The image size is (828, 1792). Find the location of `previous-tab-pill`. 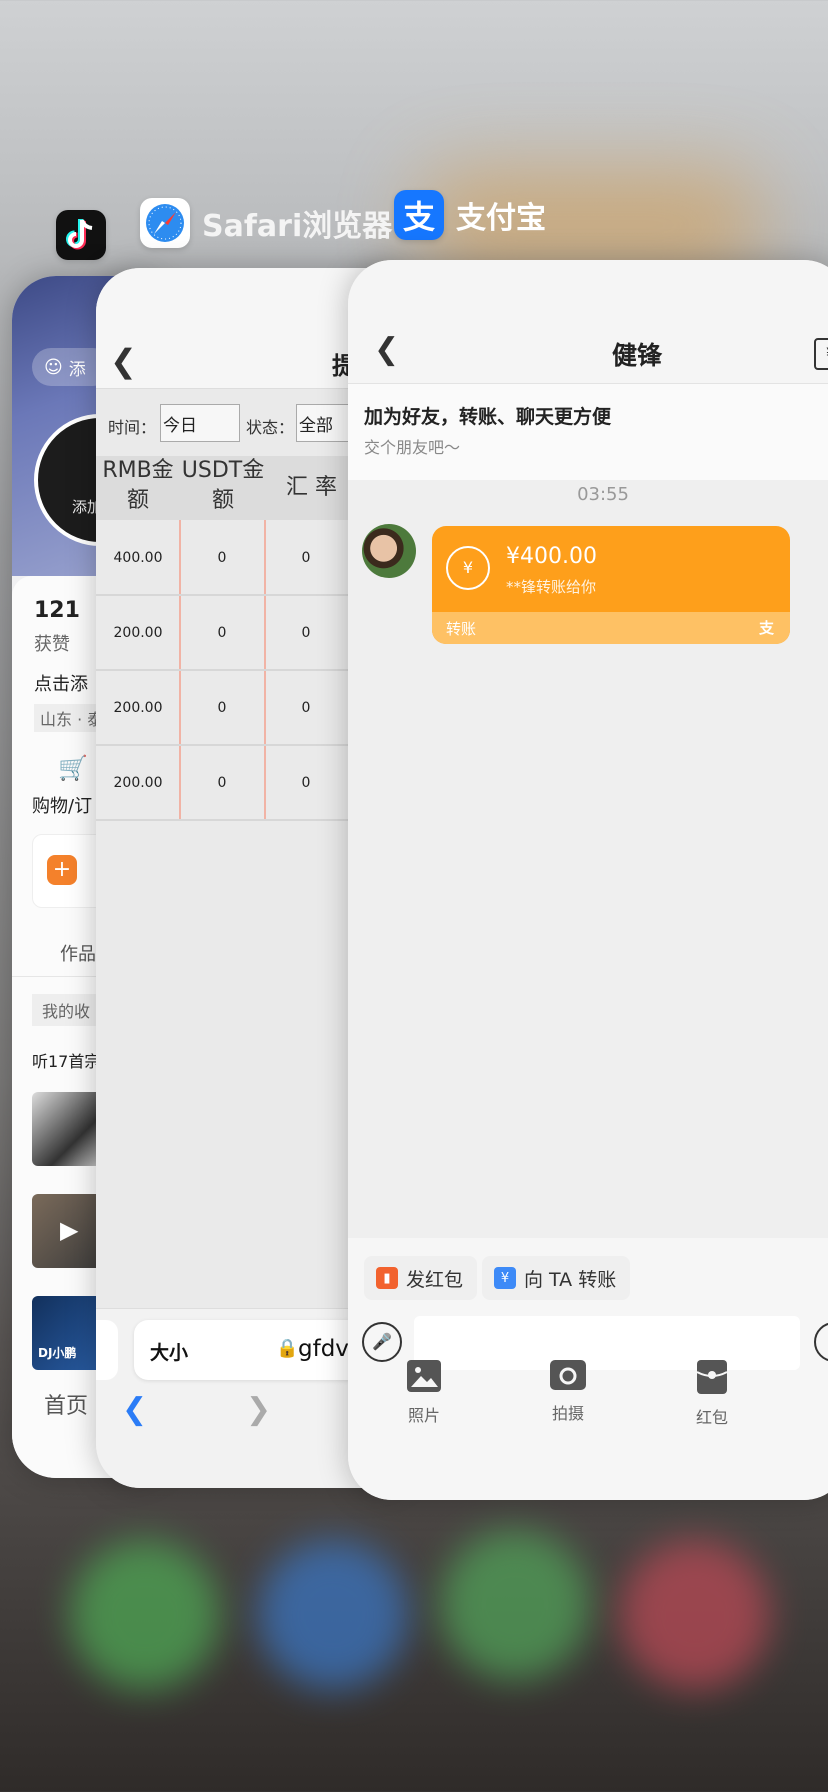

previous-tab-pill is located at coordinates (107, 1350).